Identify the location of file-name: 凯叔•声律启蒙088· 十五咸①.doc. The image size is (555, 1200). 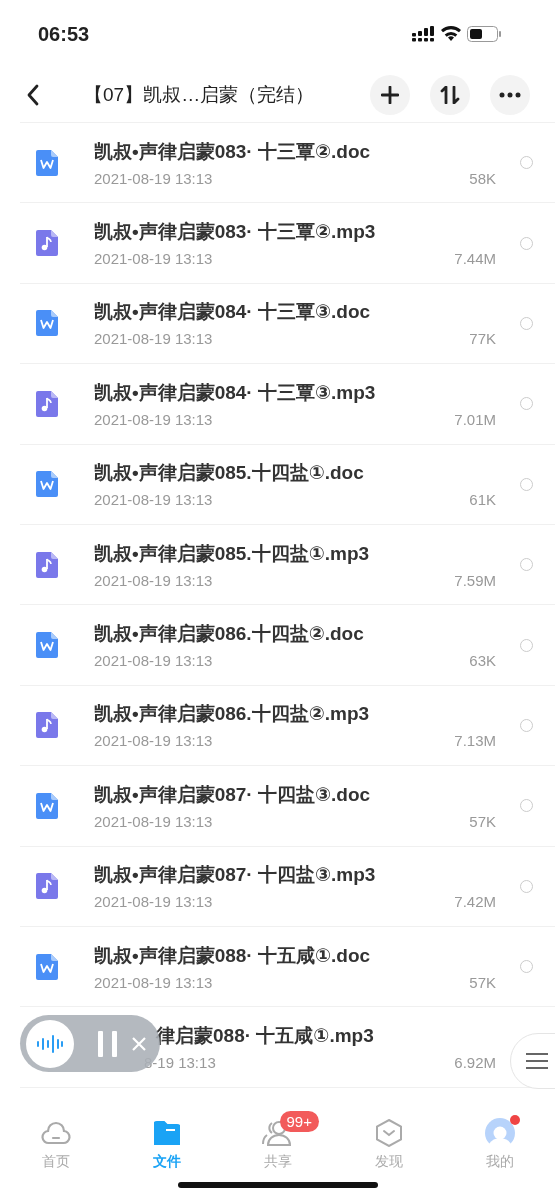
(233, 955).